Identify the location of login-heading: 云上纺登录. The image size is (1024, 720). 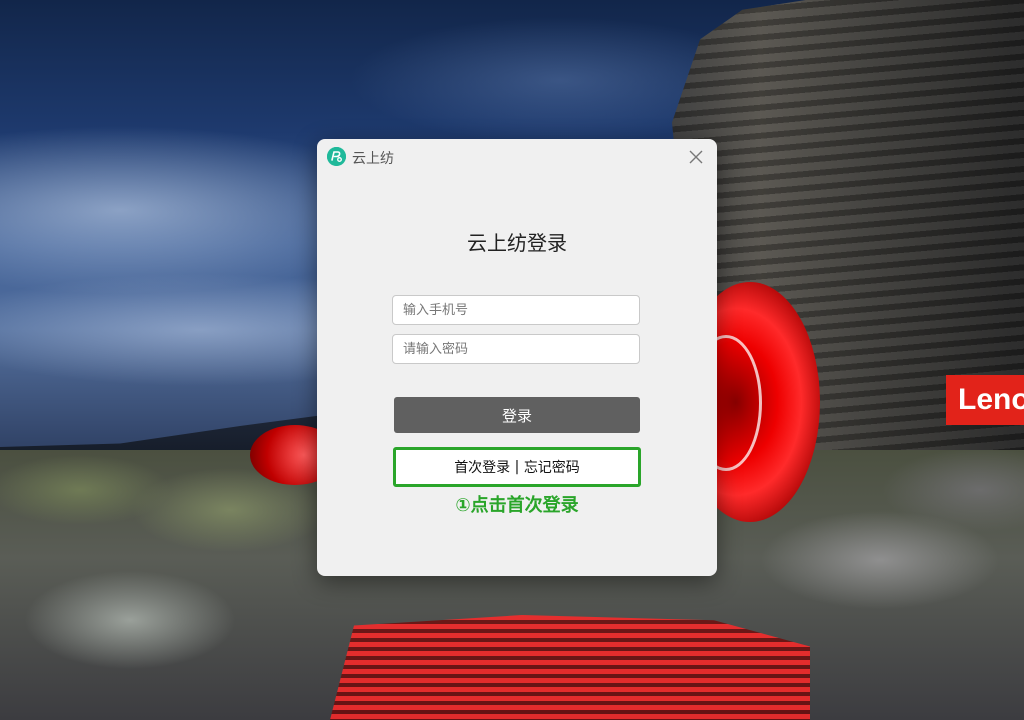
(517, 243).